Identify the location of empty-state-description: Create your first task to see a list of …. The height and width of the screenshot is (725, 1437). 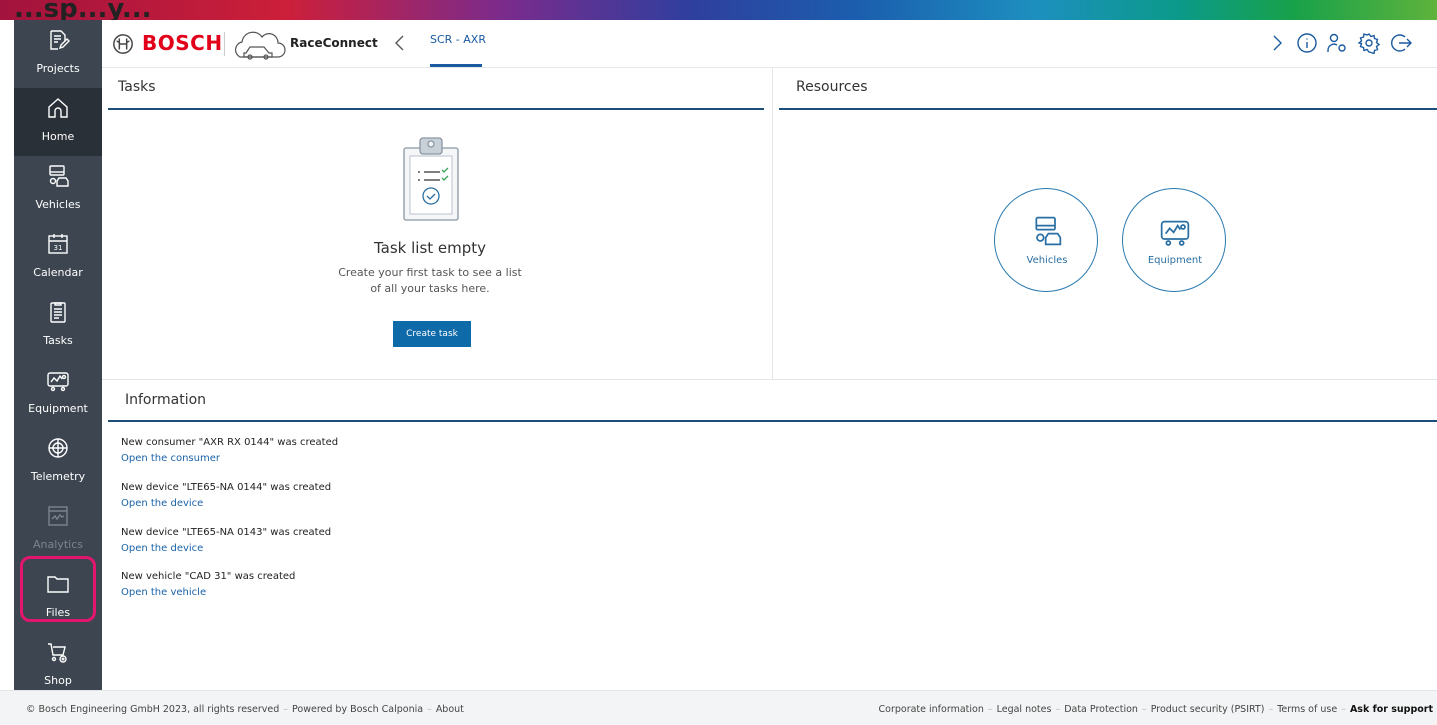
(430, 281).